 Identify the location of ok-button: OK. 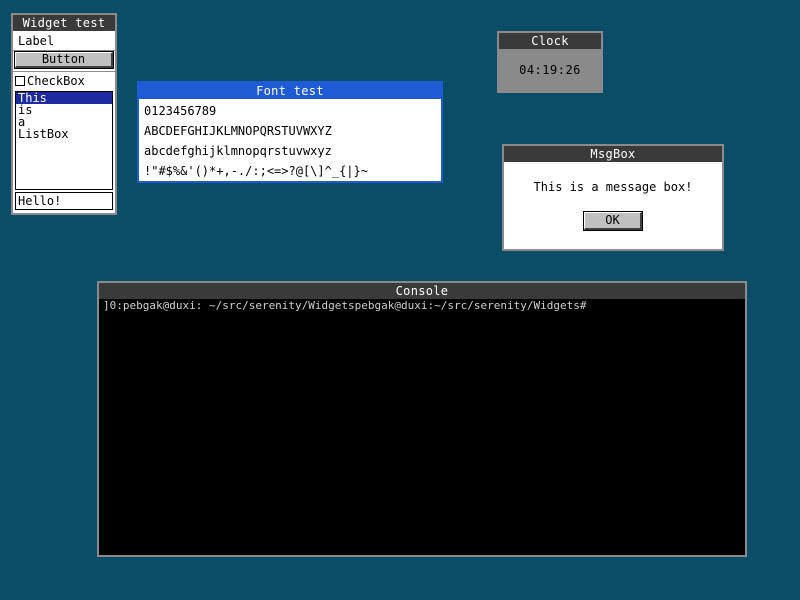
(613, 221).